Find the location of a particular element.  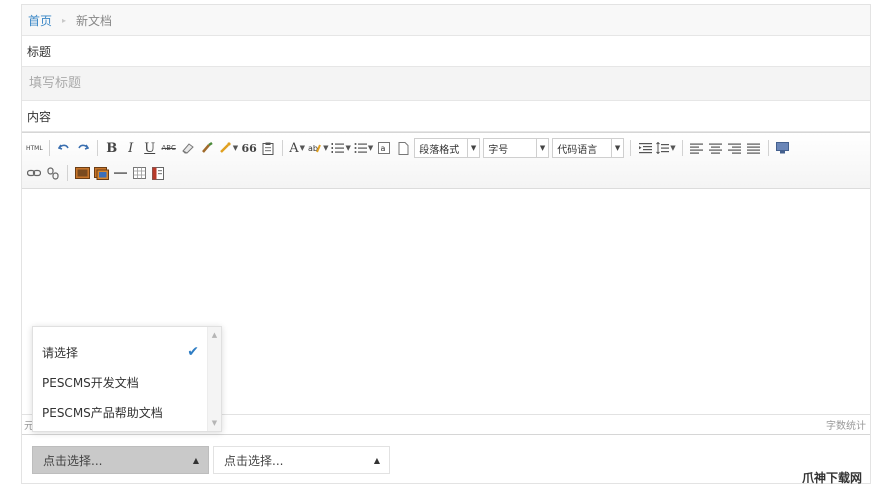

category-dropdown-menu: 请选择 ✔ PESCMS开发文档 PESCMS产品帮助文档 ▲ ▼ is located at coordinates (127, 379).